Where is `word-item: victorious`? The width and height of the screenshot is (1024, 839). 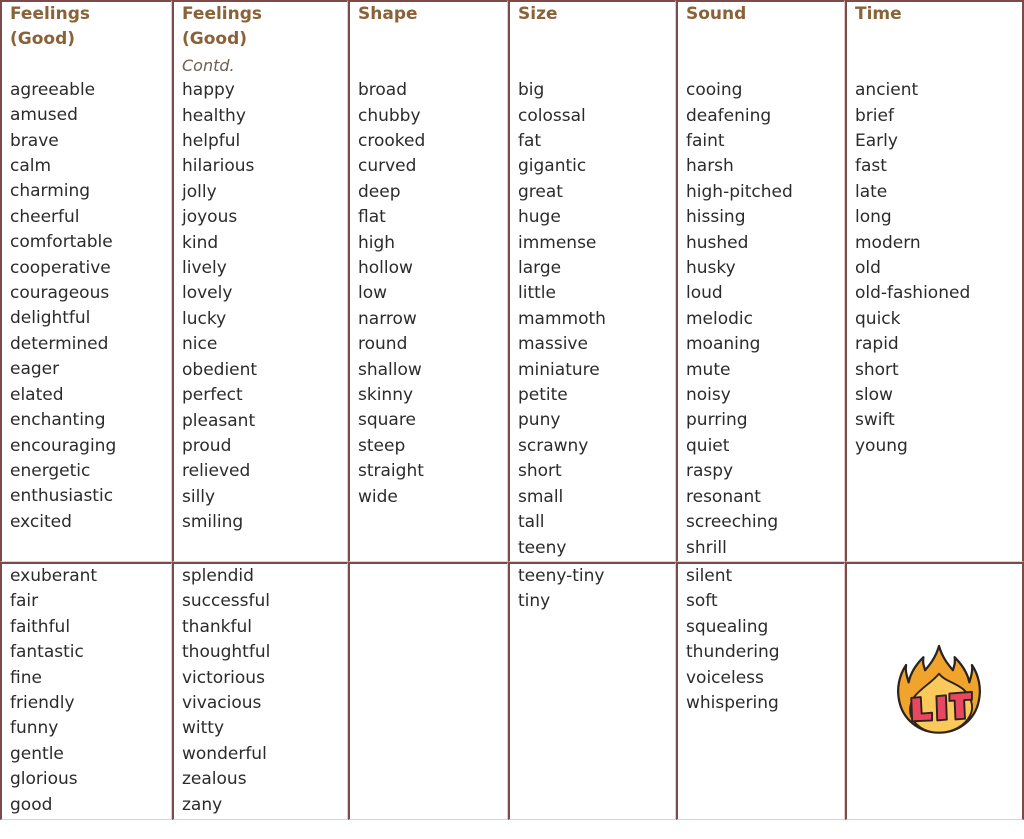
word-item: victorious is located at coordinates (223, 677).